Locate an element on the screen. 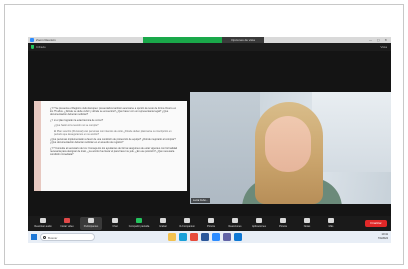 This screenshot has height=269, width=408. toolbar-label: Más is located at coordinates (331, 226).